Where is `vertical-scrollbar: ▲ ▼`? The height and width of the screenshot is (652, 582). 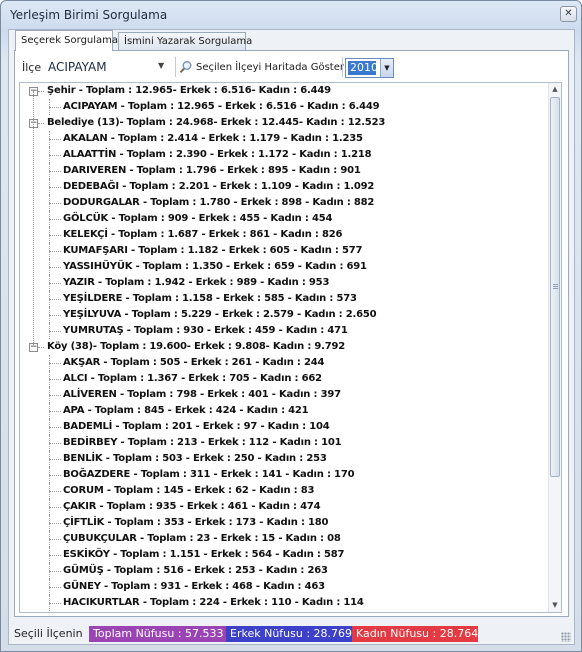
vertical-scrollbar: ▲ ▼ is located at coordinates (554, 347).